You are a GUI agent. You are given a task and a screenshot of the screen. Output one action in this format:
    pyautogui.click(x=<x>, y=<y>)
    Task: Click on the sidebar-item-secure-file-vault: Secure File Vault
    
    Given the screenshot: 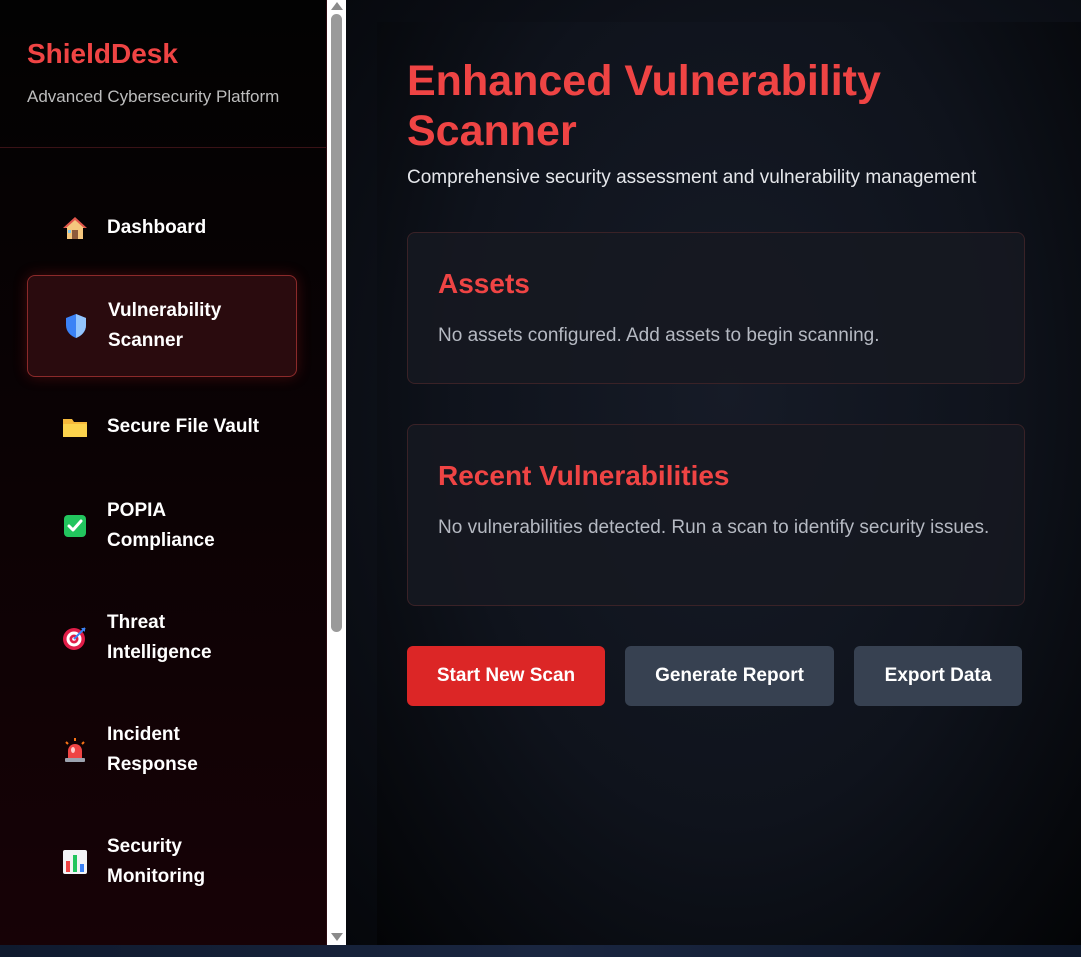 What is the action you would take?
    pyautogui.click(x=162, y=427)
    